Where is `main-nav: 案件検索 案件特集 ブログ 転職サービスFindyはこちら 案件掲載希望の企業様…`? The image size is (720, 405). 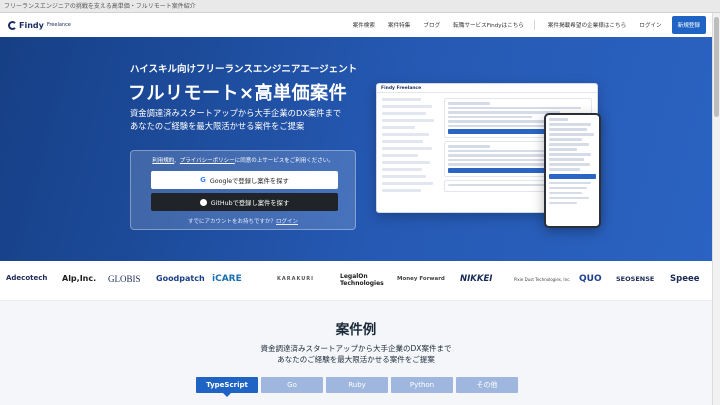
main-nav: 案件検索 案件特集 ブログ 転職サービスFindyはこちら 案件掲載希望の企業様… is located at coordinates (523, 25).